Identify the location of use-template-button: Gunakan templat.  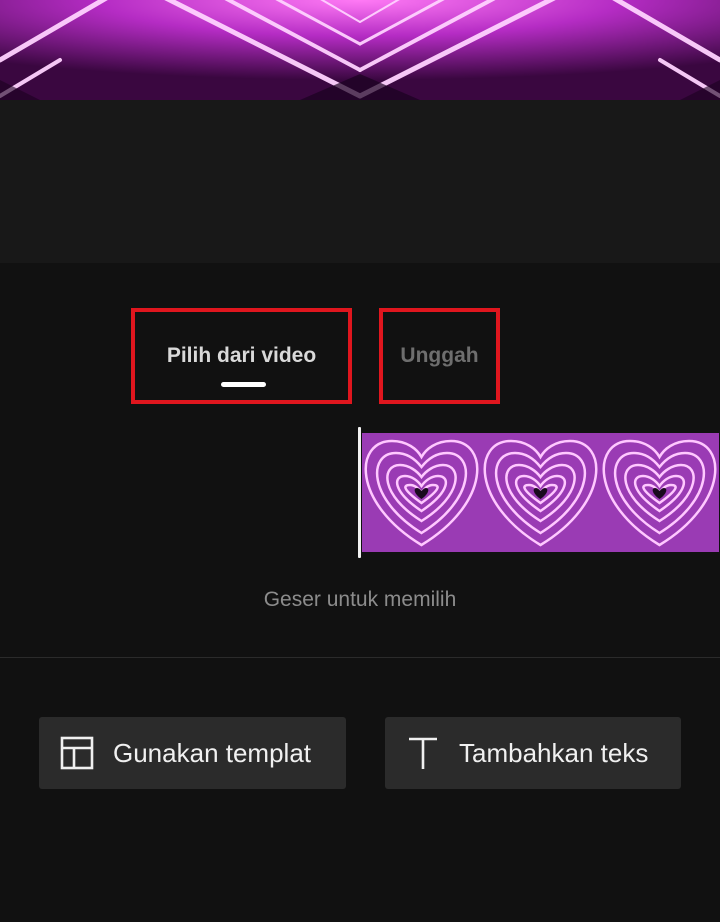
(192, 753).